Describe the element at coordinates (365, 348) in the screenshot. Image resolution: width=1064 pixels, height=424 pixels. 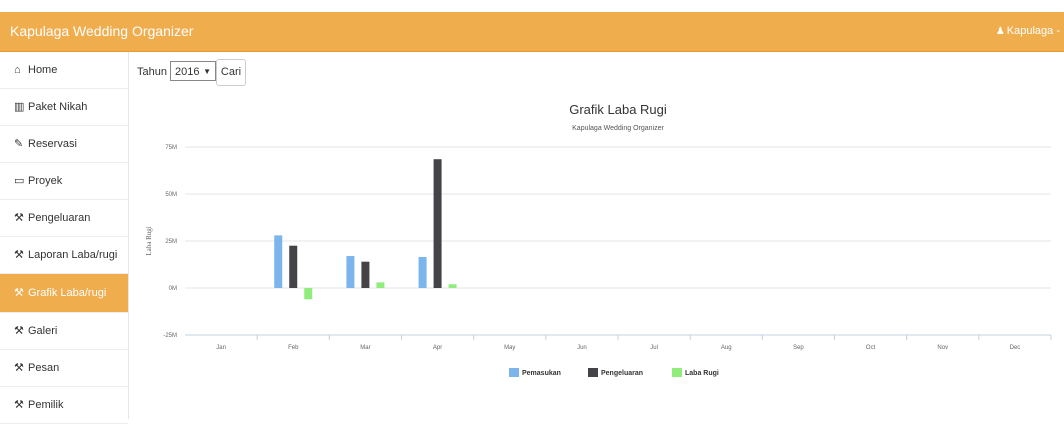
I see `x-tick-label: Mar` at that location.